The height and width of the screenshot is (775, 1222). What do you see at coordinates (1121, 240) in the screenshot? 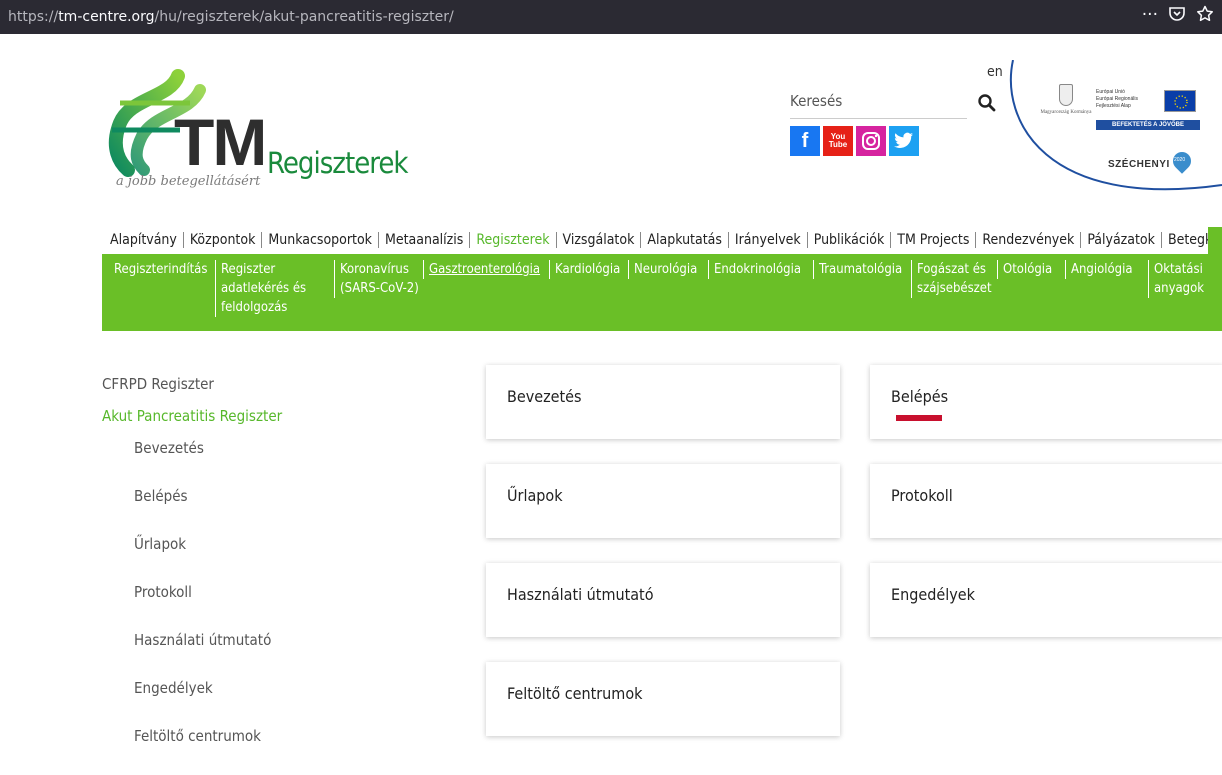
I see `nav-item-palyazatok: Pályázatok` at bounding box center [1121, 240].